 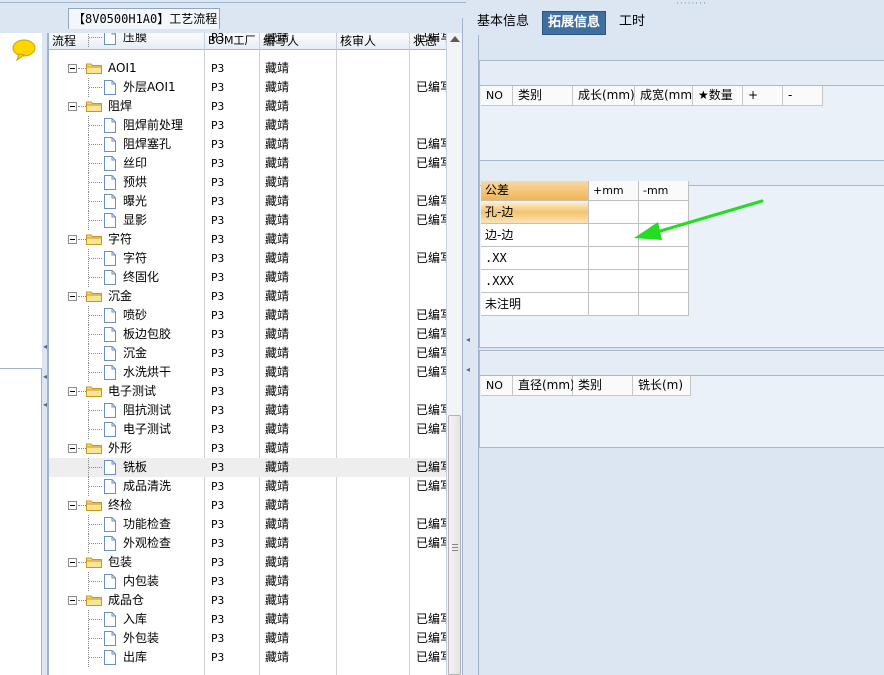 I want to click on chat-bubble-icon, so click(x=24, y=50).